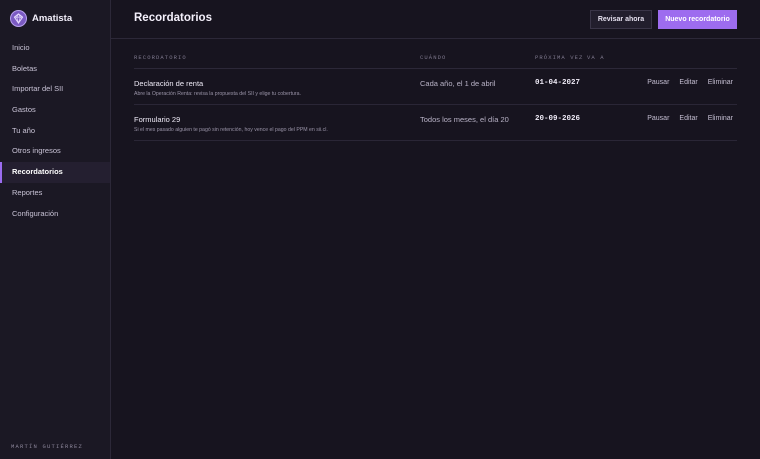  I want to click on sidebar-item-otros-ingresos: Otros ingresos, so click(55, 151).